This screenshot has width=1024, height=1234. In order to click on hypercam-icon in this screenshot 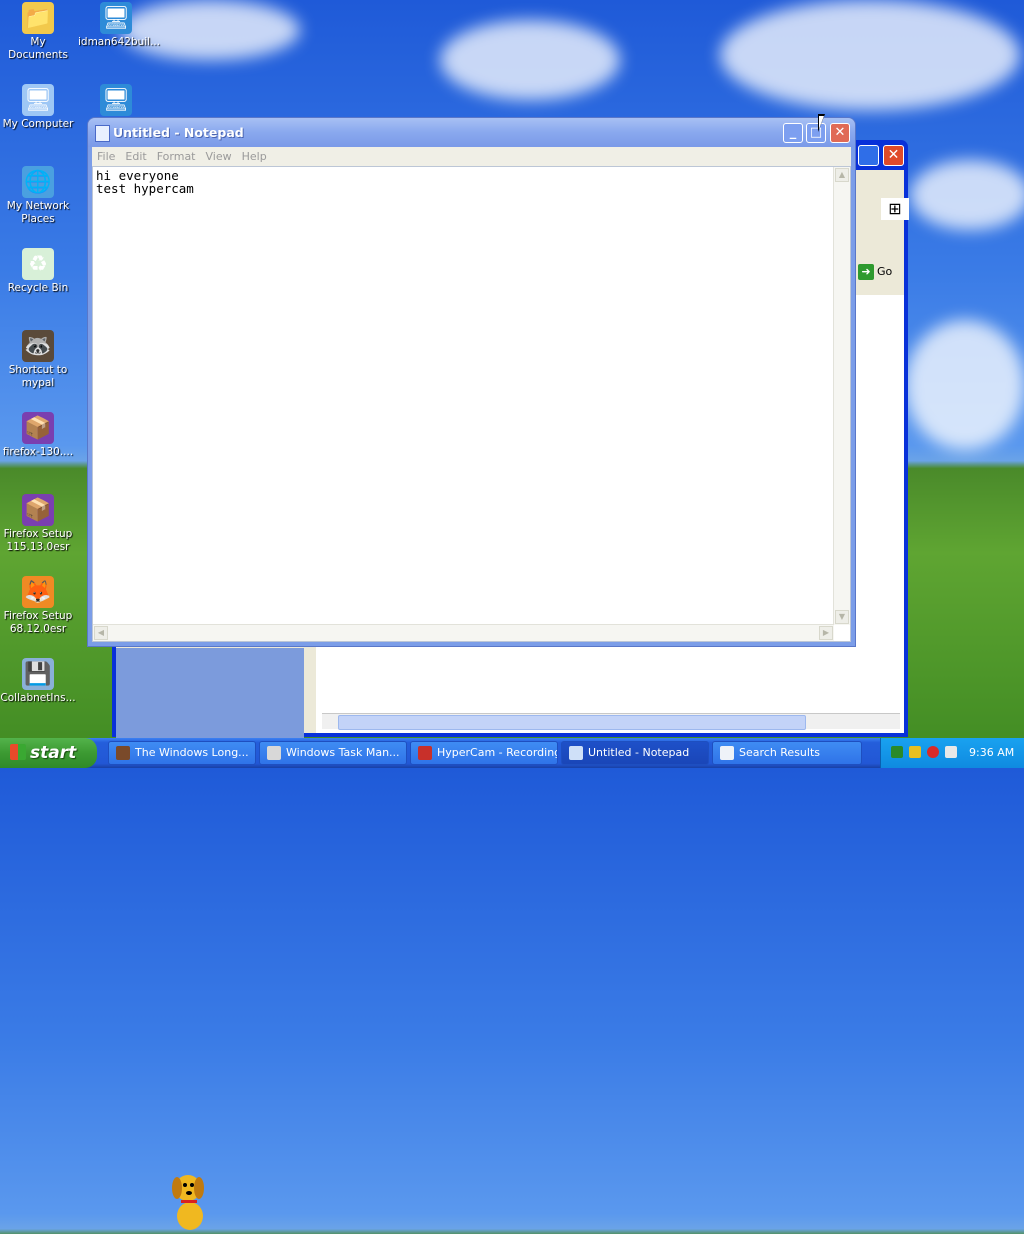, I will do `click(425, 753)`.